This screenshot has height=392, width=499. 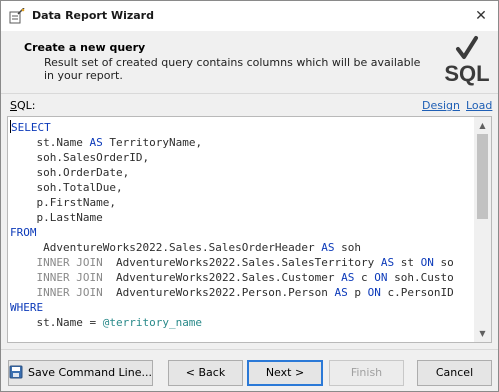 I want to click on sql-code-line: st.Name = @territory_name, so click(x=243, y=322).